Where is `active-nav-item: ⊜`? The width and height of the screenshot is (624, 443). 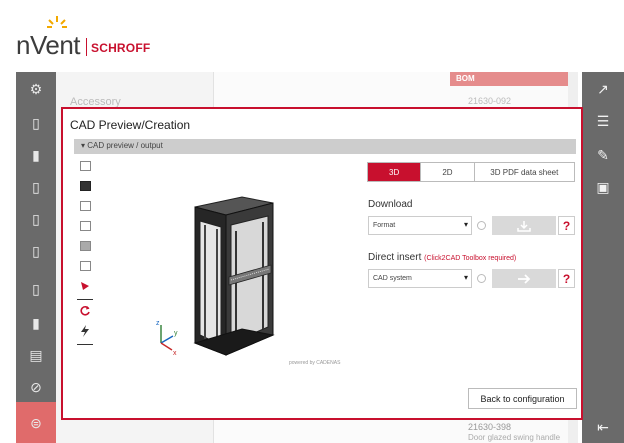 active-nav-item: ⊜ is located at coordinates (36, 422).